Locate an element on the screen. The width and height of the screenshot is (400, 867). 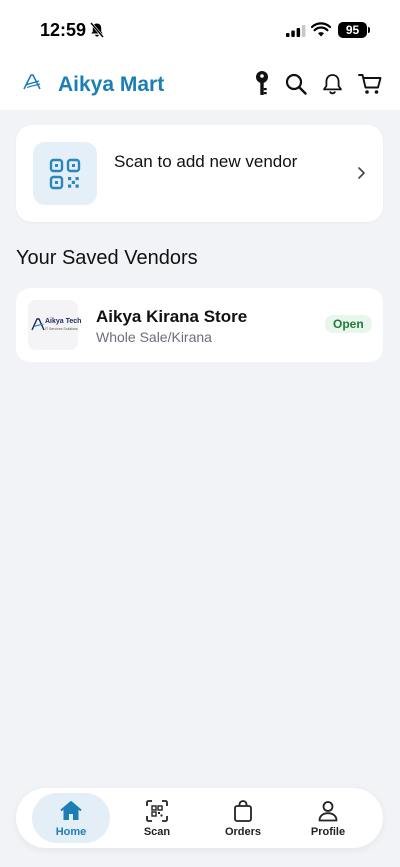
nav-item-scan: Scan is located at coordinates (157, 818).